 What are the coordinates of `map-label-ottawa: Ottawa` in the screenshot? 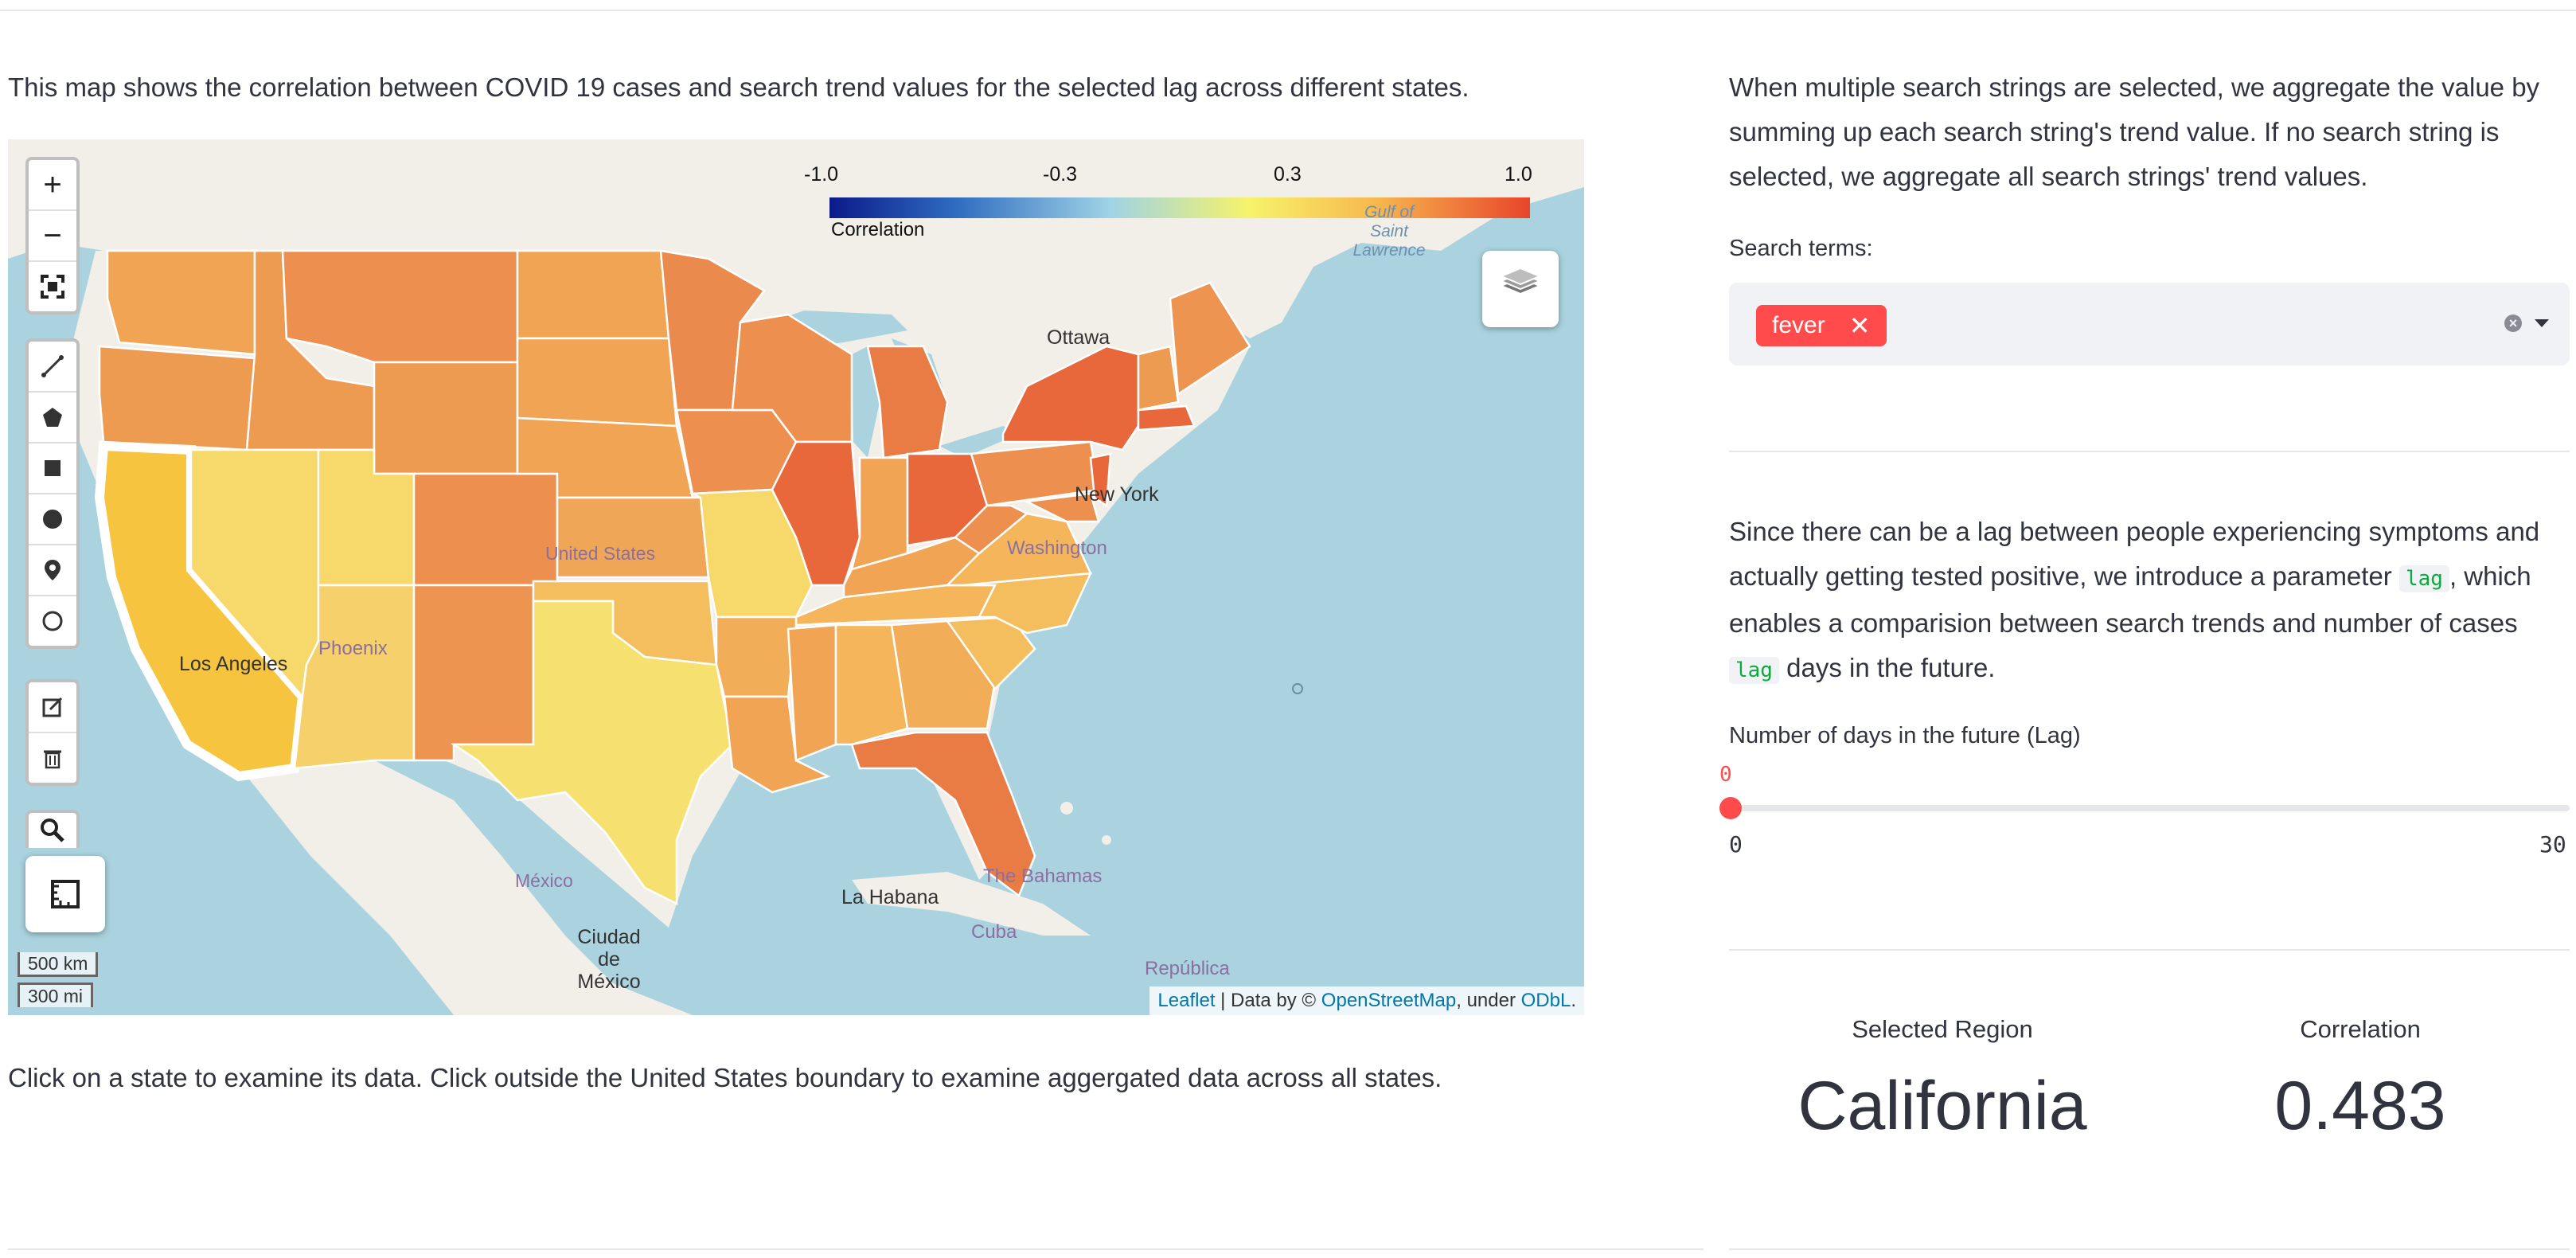 It's located at (1078, 337).